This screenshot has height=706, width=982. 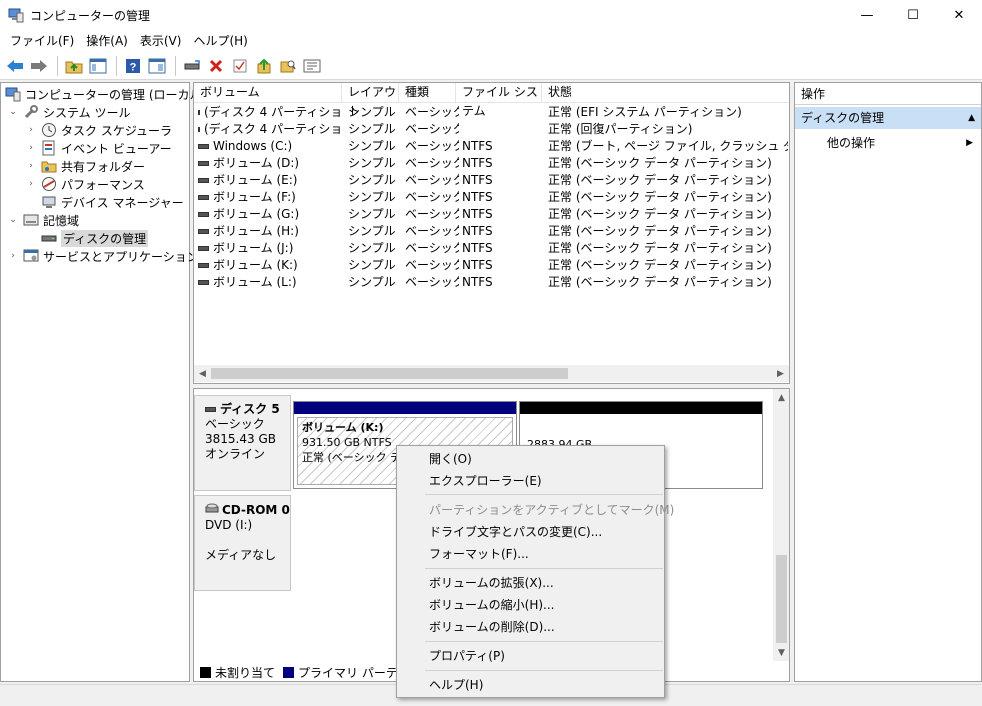 I want to click on menu-item-help: ヘルプ(H), so click(x=456, y=685).